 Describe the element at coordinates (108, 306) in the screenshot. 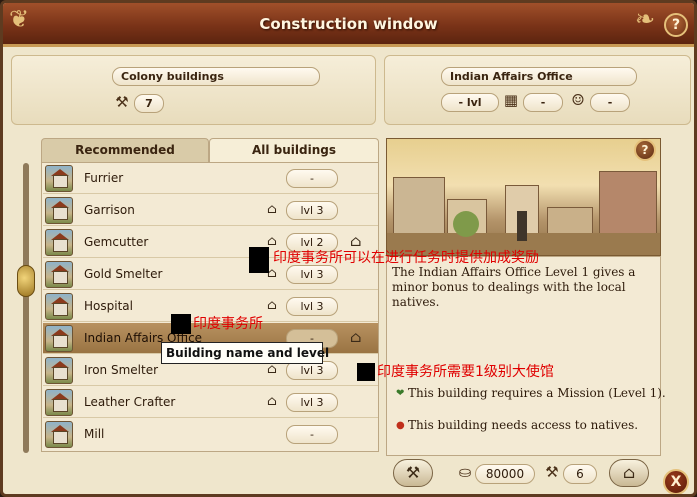

I see `building-name: Hospital` at that location.